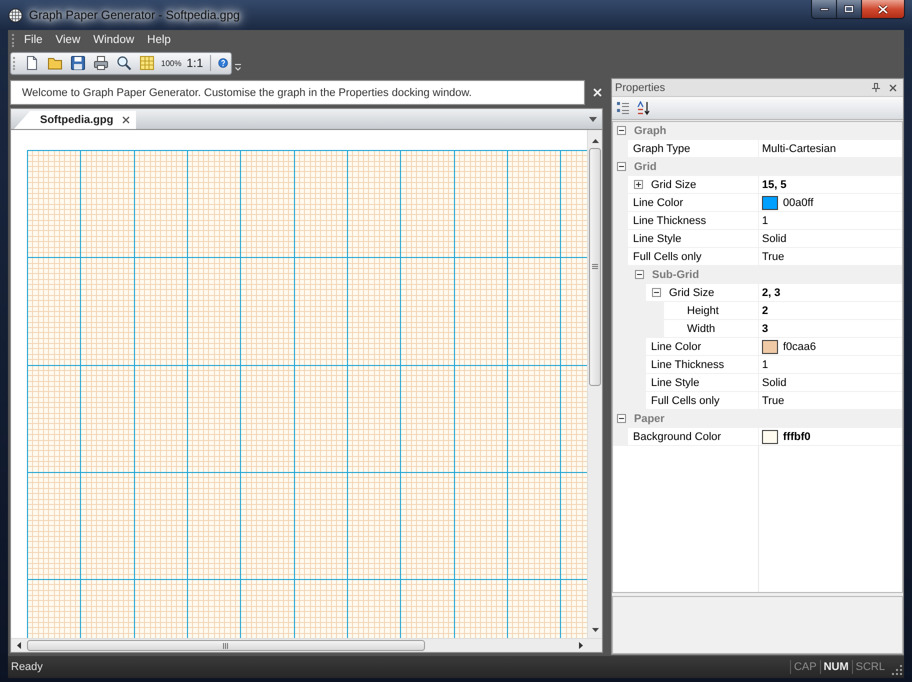 This screenshot has height=682, width=912. Describe the element at coordinates (757, 167) in the screenshot. I see `category-row: Grid` at that location.